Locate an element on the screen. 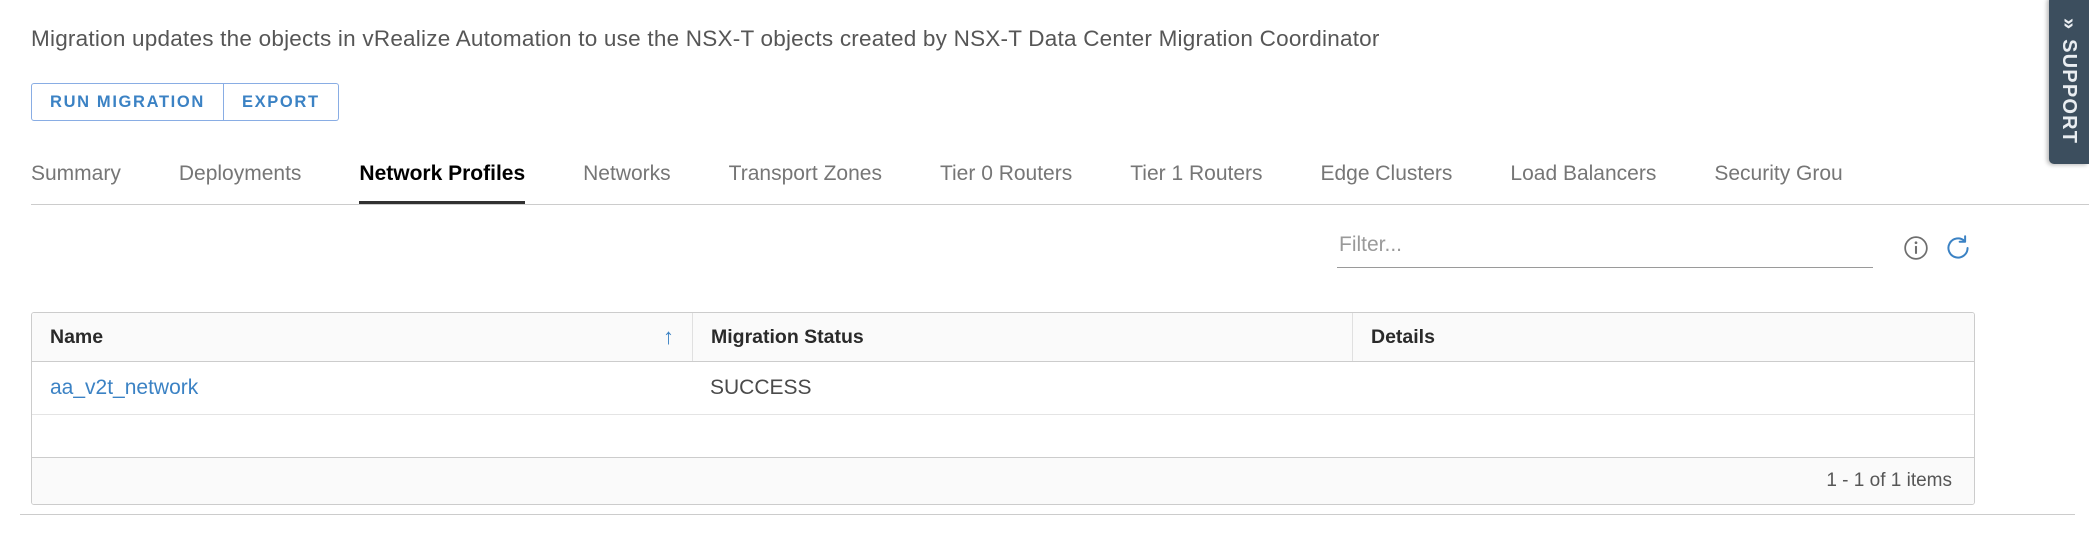 The width and height of the screenshot is (2089, 550). item-count-label: 1 - 1 of 1 items is located at coordinates (1889, 480).